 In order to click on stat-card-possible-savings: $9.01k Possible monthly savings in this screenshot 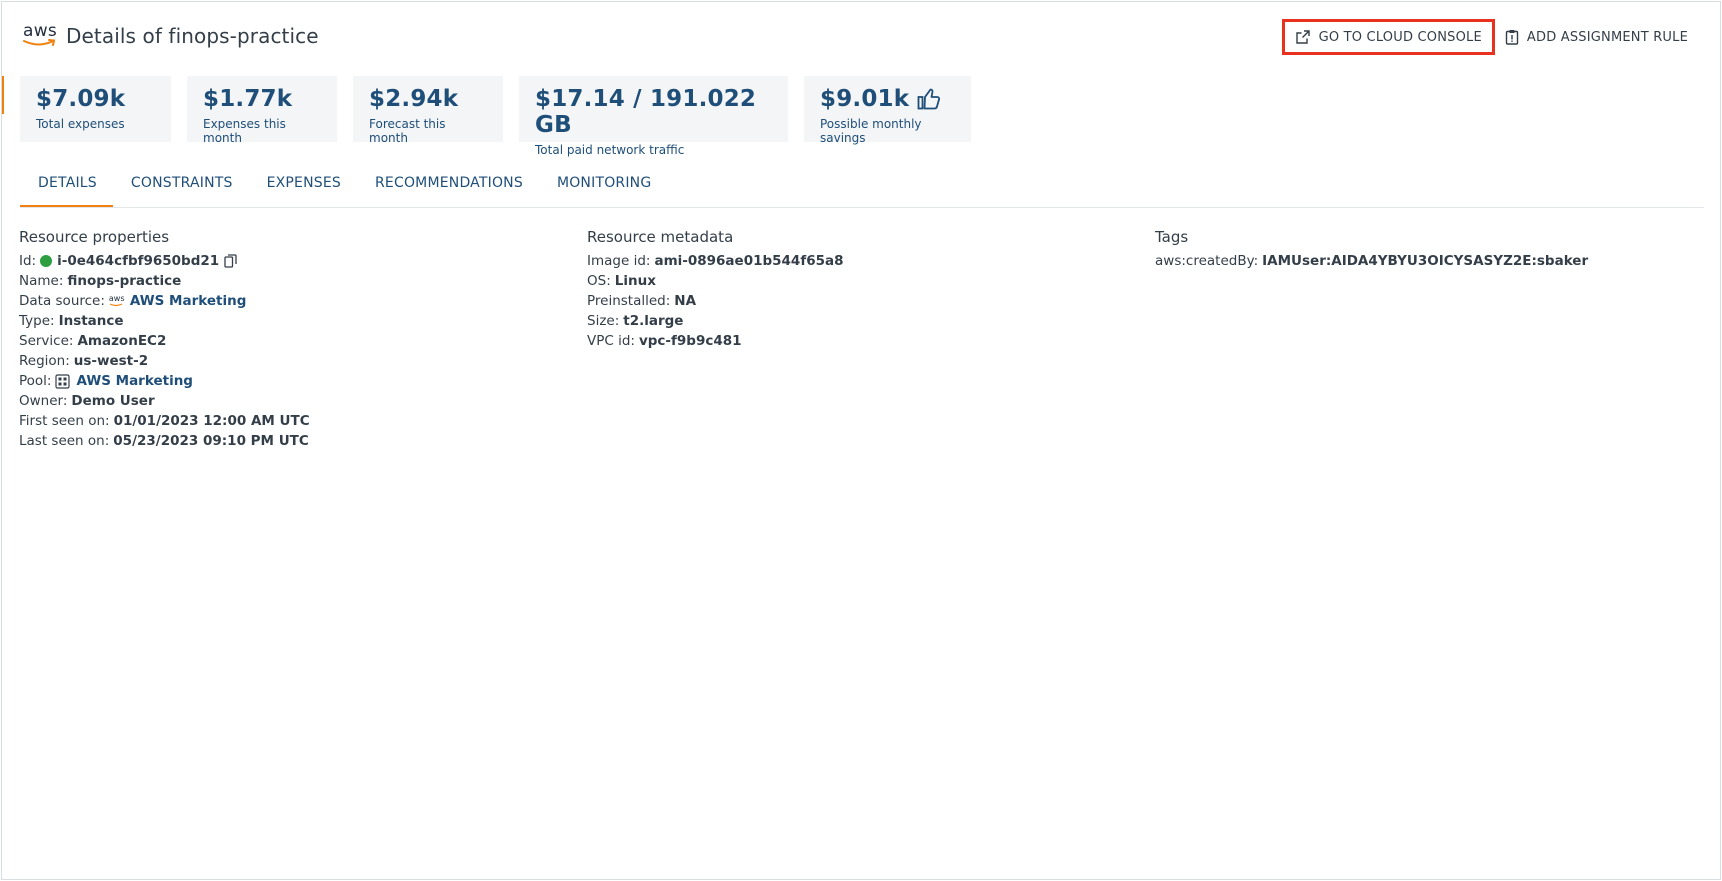, I will do `click(887, 110)`.